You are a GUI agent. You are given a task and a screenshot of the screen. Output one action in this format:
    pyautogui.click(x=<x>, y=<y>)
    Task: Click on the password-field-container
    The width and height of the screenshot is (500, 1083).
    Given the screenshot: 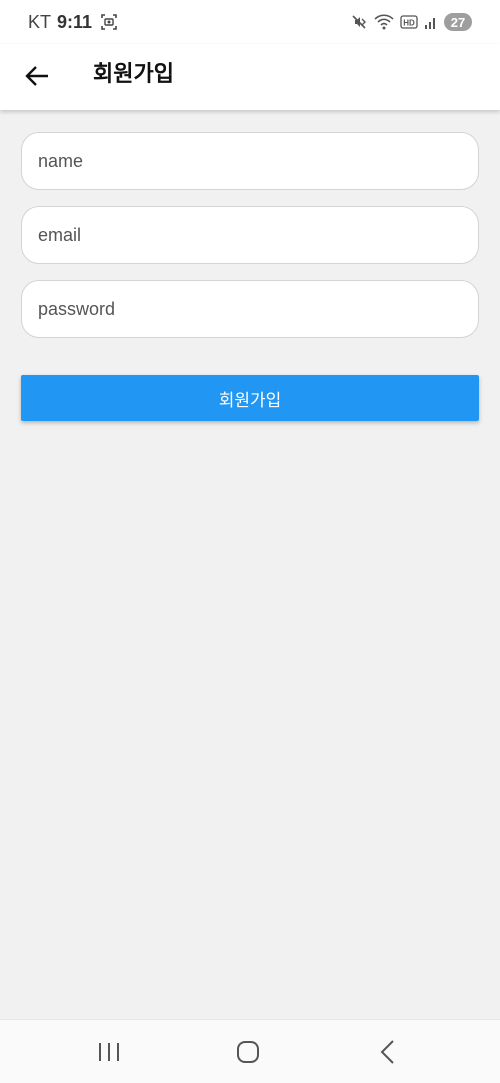 What is the action you would take?
    pyautogui.click(x=250, y=309)
    